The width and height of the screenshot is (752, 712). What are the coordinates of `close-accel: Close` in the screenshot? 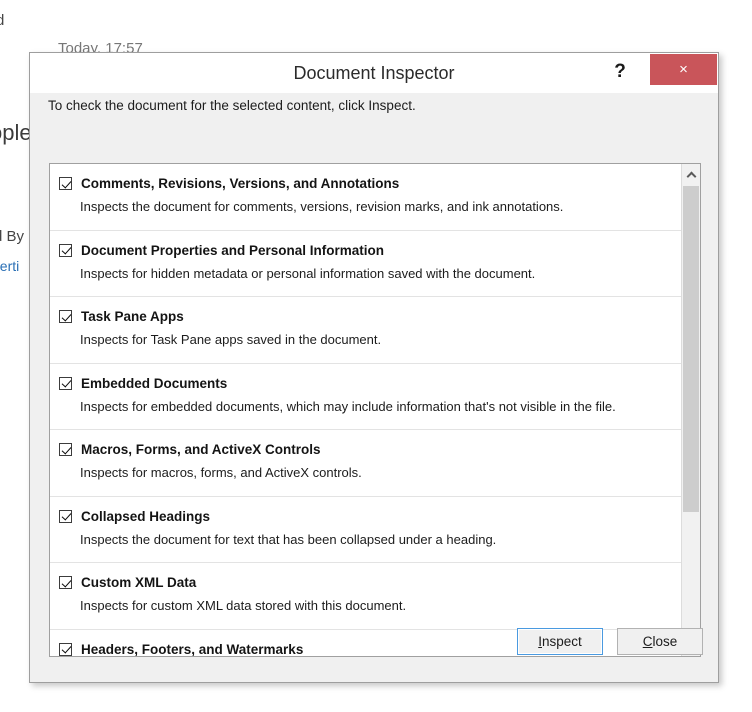 It's located at (660, 641).